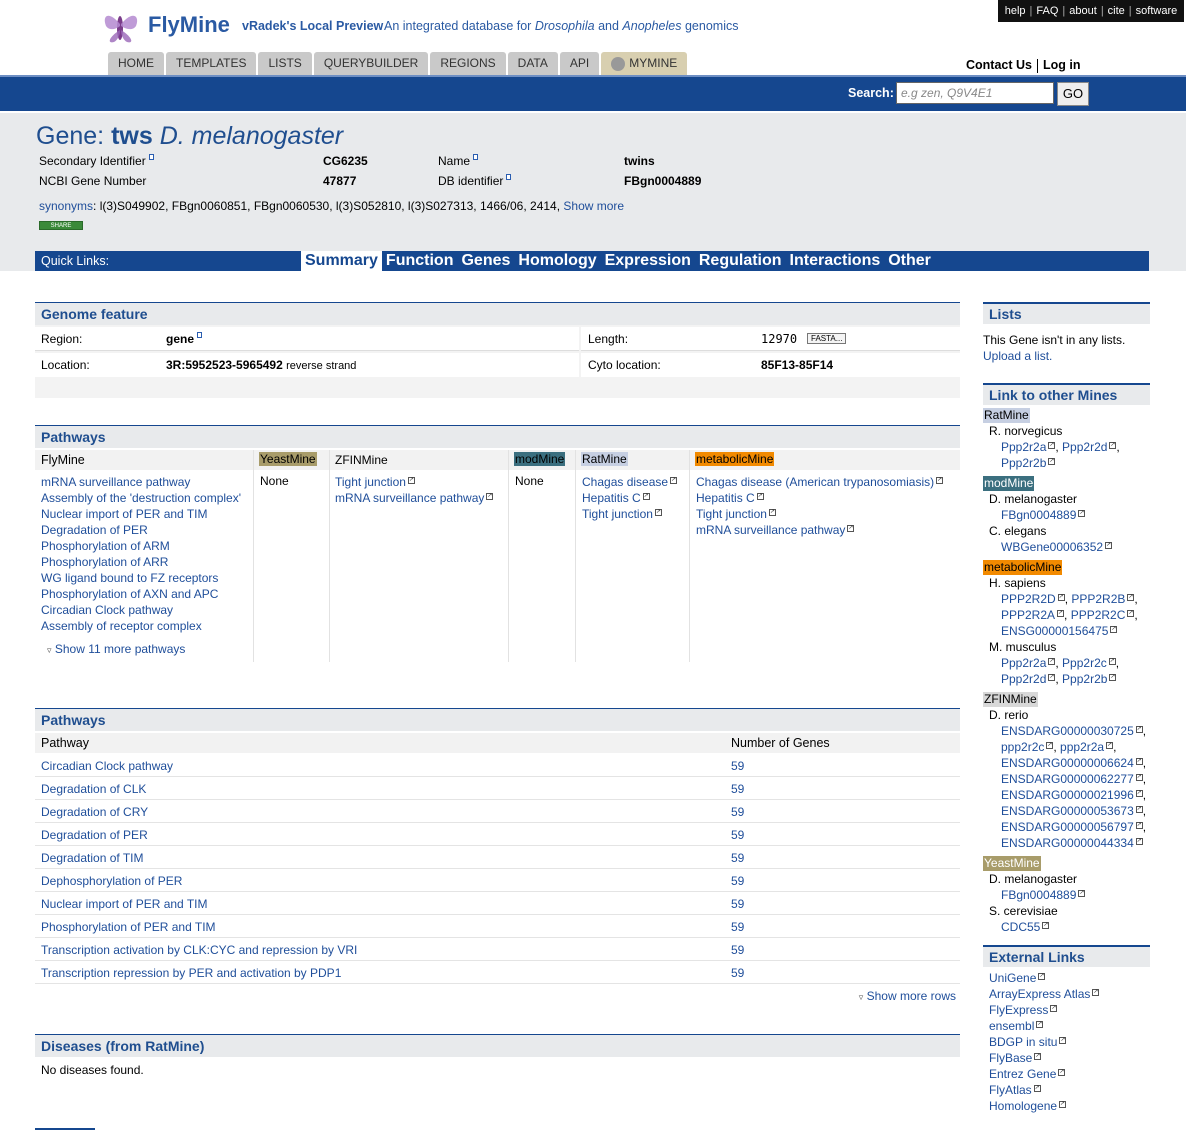 The image size is (1186, 1132). Describe the element at coordinates (740, 261) in the screenshot. I see `quicklink-regulation: Regulation` at that location.